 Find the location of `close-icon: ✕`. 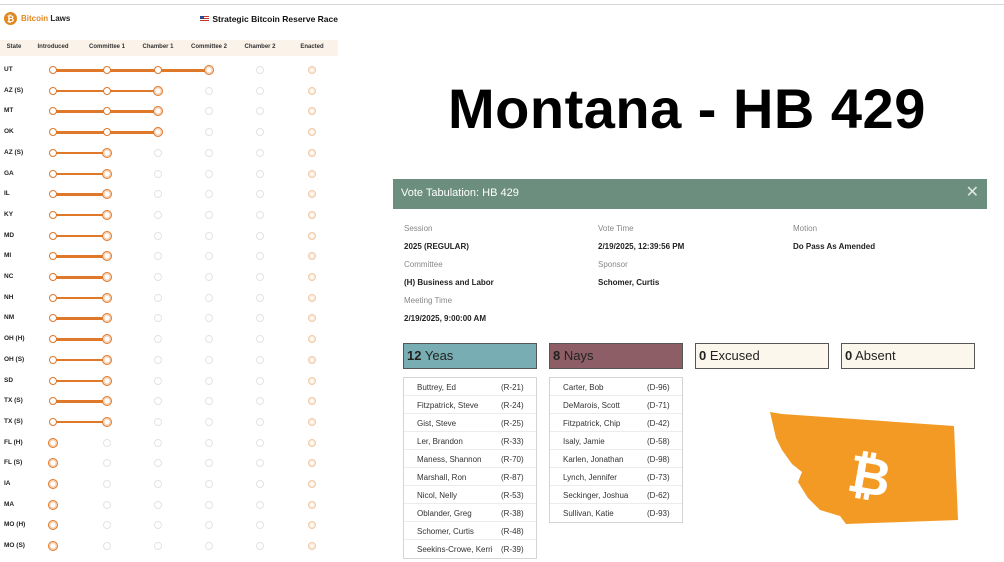

close-icon: ✕ is located at coordinates (972, 193).